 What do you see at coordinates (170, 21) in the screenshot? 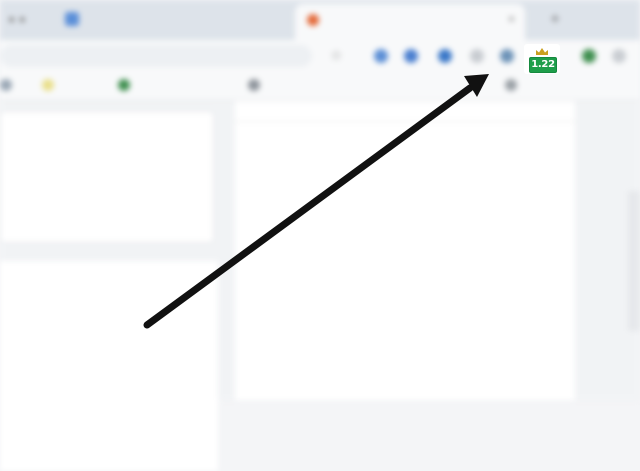
I see `tab-inactive` at bounding box center [170, 21].